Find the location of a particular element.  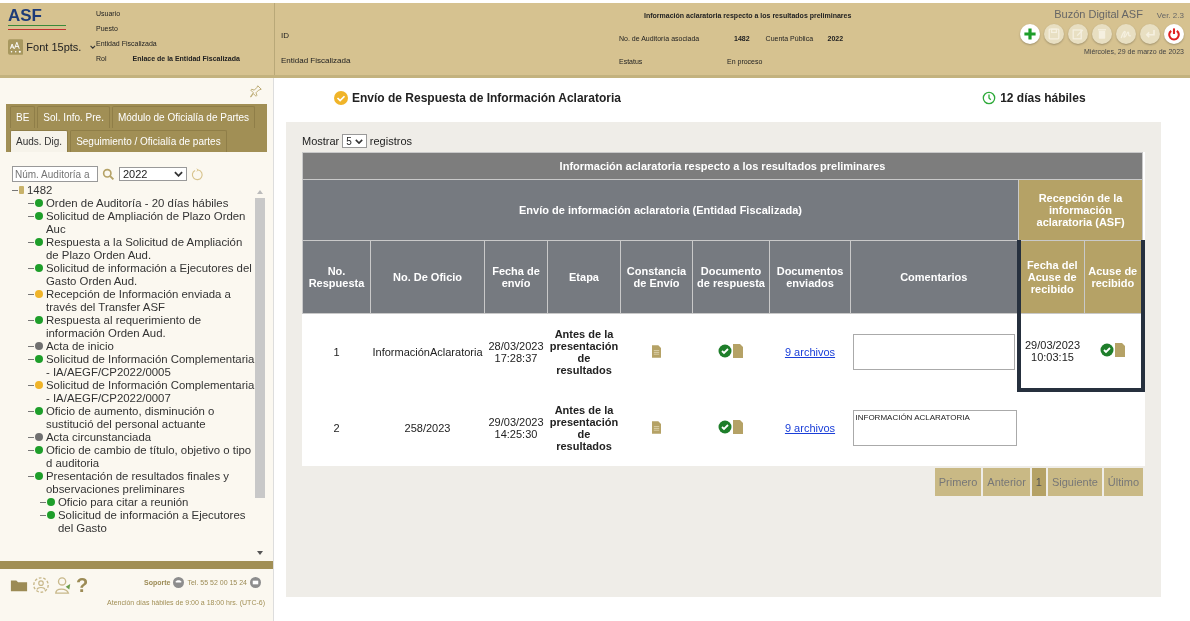

field-label: Entidad Fiscalizada is located at coordinates (316, 60).